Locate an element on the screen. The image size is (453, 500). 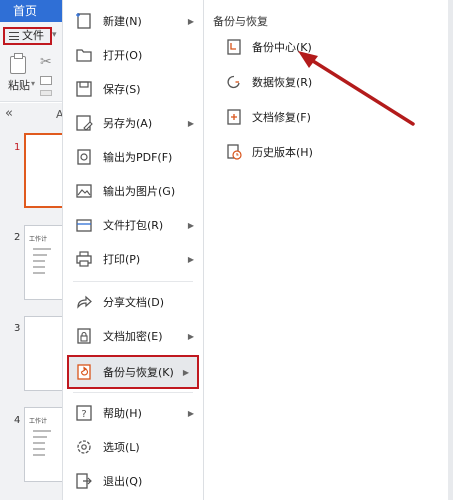
menu-item-export-image: 输出为图片(G) is located at coordinates (133, 191).